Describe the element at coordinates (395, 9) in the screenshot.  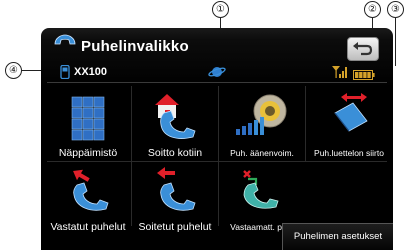
I see `callout-3: ③` at that location.